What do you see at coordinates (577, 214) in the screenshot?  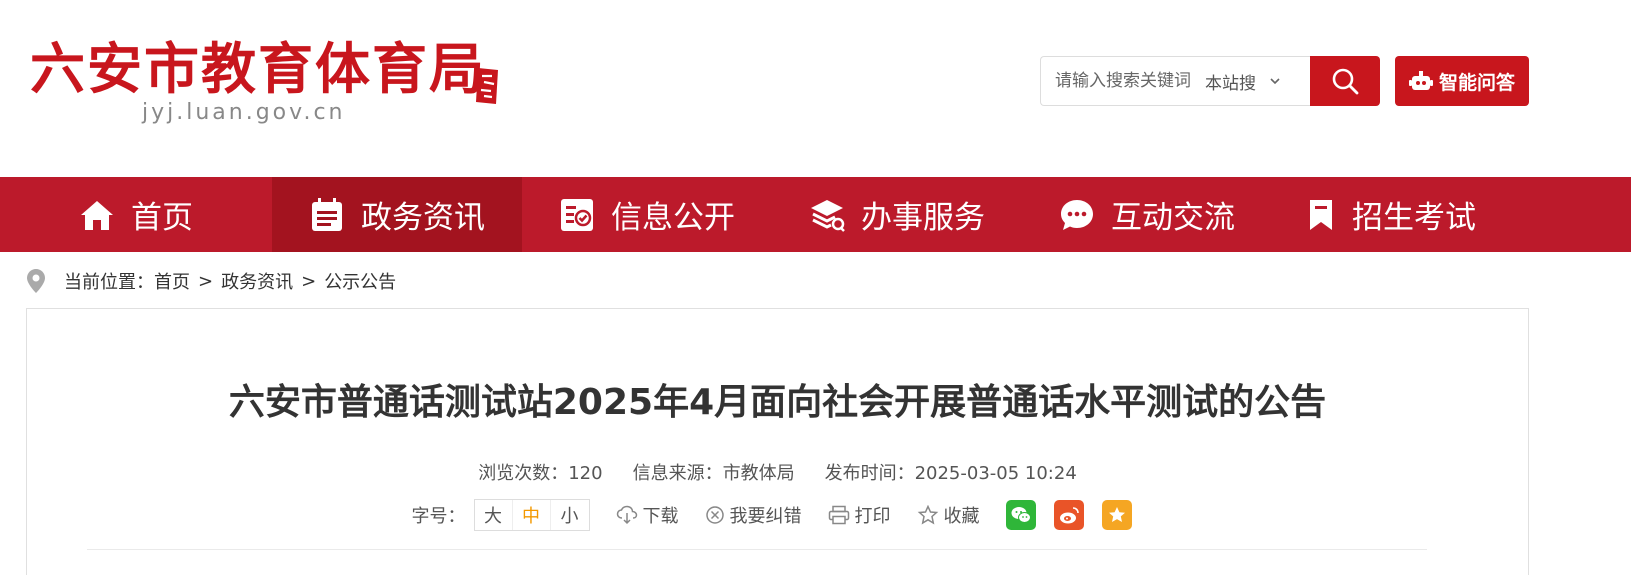 I see `document-check-icon` at bounding box center [577, 214].